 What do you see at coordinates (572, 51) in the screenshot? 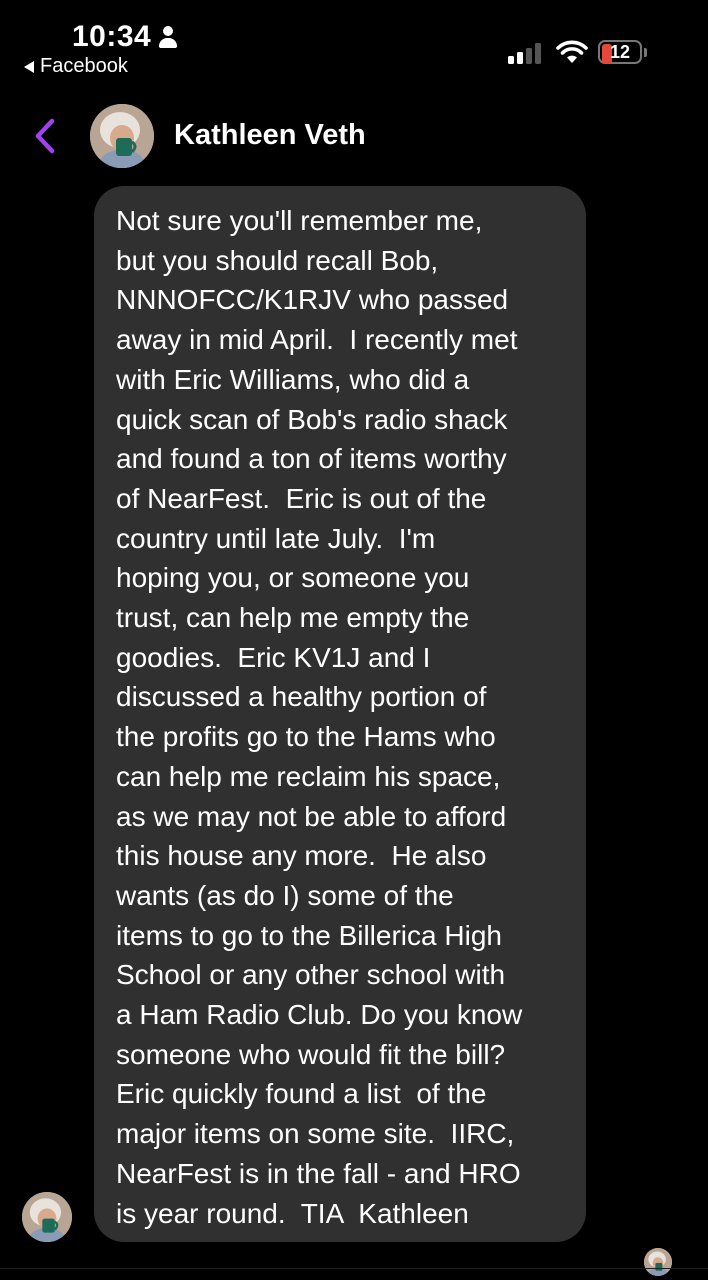
I see `wifi-icon` at bounding box center [572, 51].